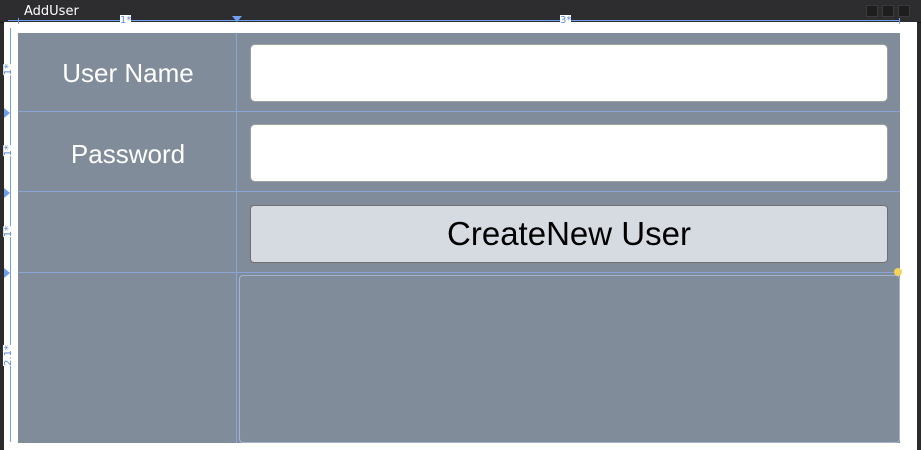 The height and width of the screenshot is (450, 921). What do you see at coordinates (8, 355) in the screenshot?
I see `row-size-label: 2.1*` at bounding box center [8, 355].